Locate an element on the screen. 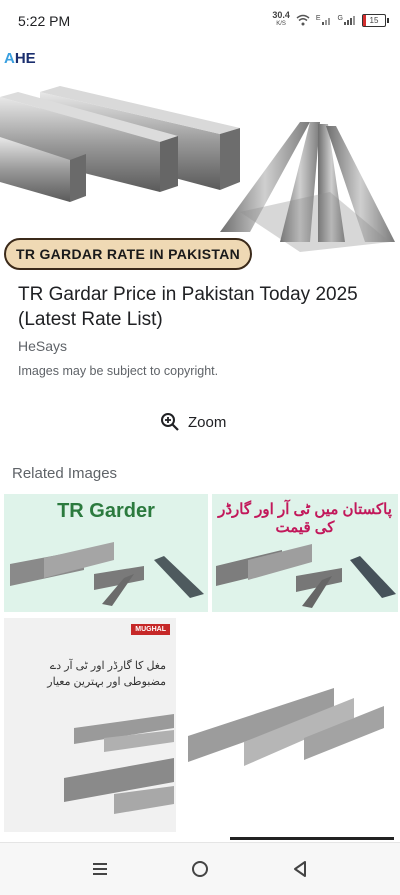 Image resolution: width=400 pixels, height=895 pixels. zoom-label: Zoom is located at coordinates (207, 422).